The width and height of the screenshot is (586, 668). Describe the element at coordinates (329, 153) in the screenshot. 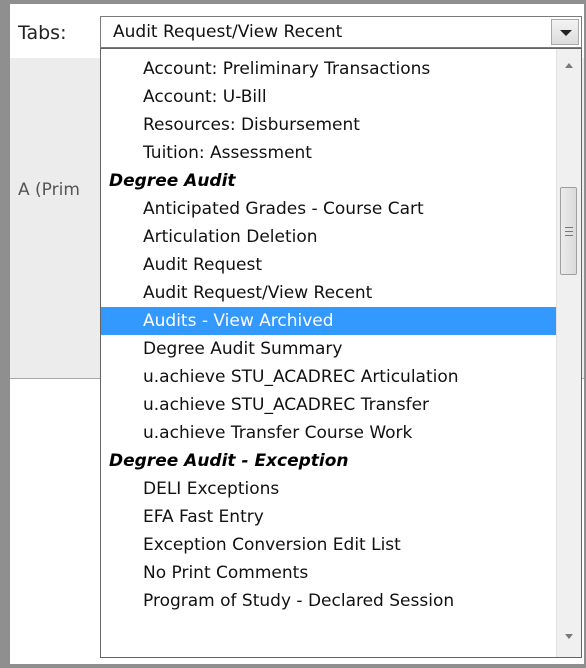

I see `dropdown-option: Tuition: Assessment` at that location.